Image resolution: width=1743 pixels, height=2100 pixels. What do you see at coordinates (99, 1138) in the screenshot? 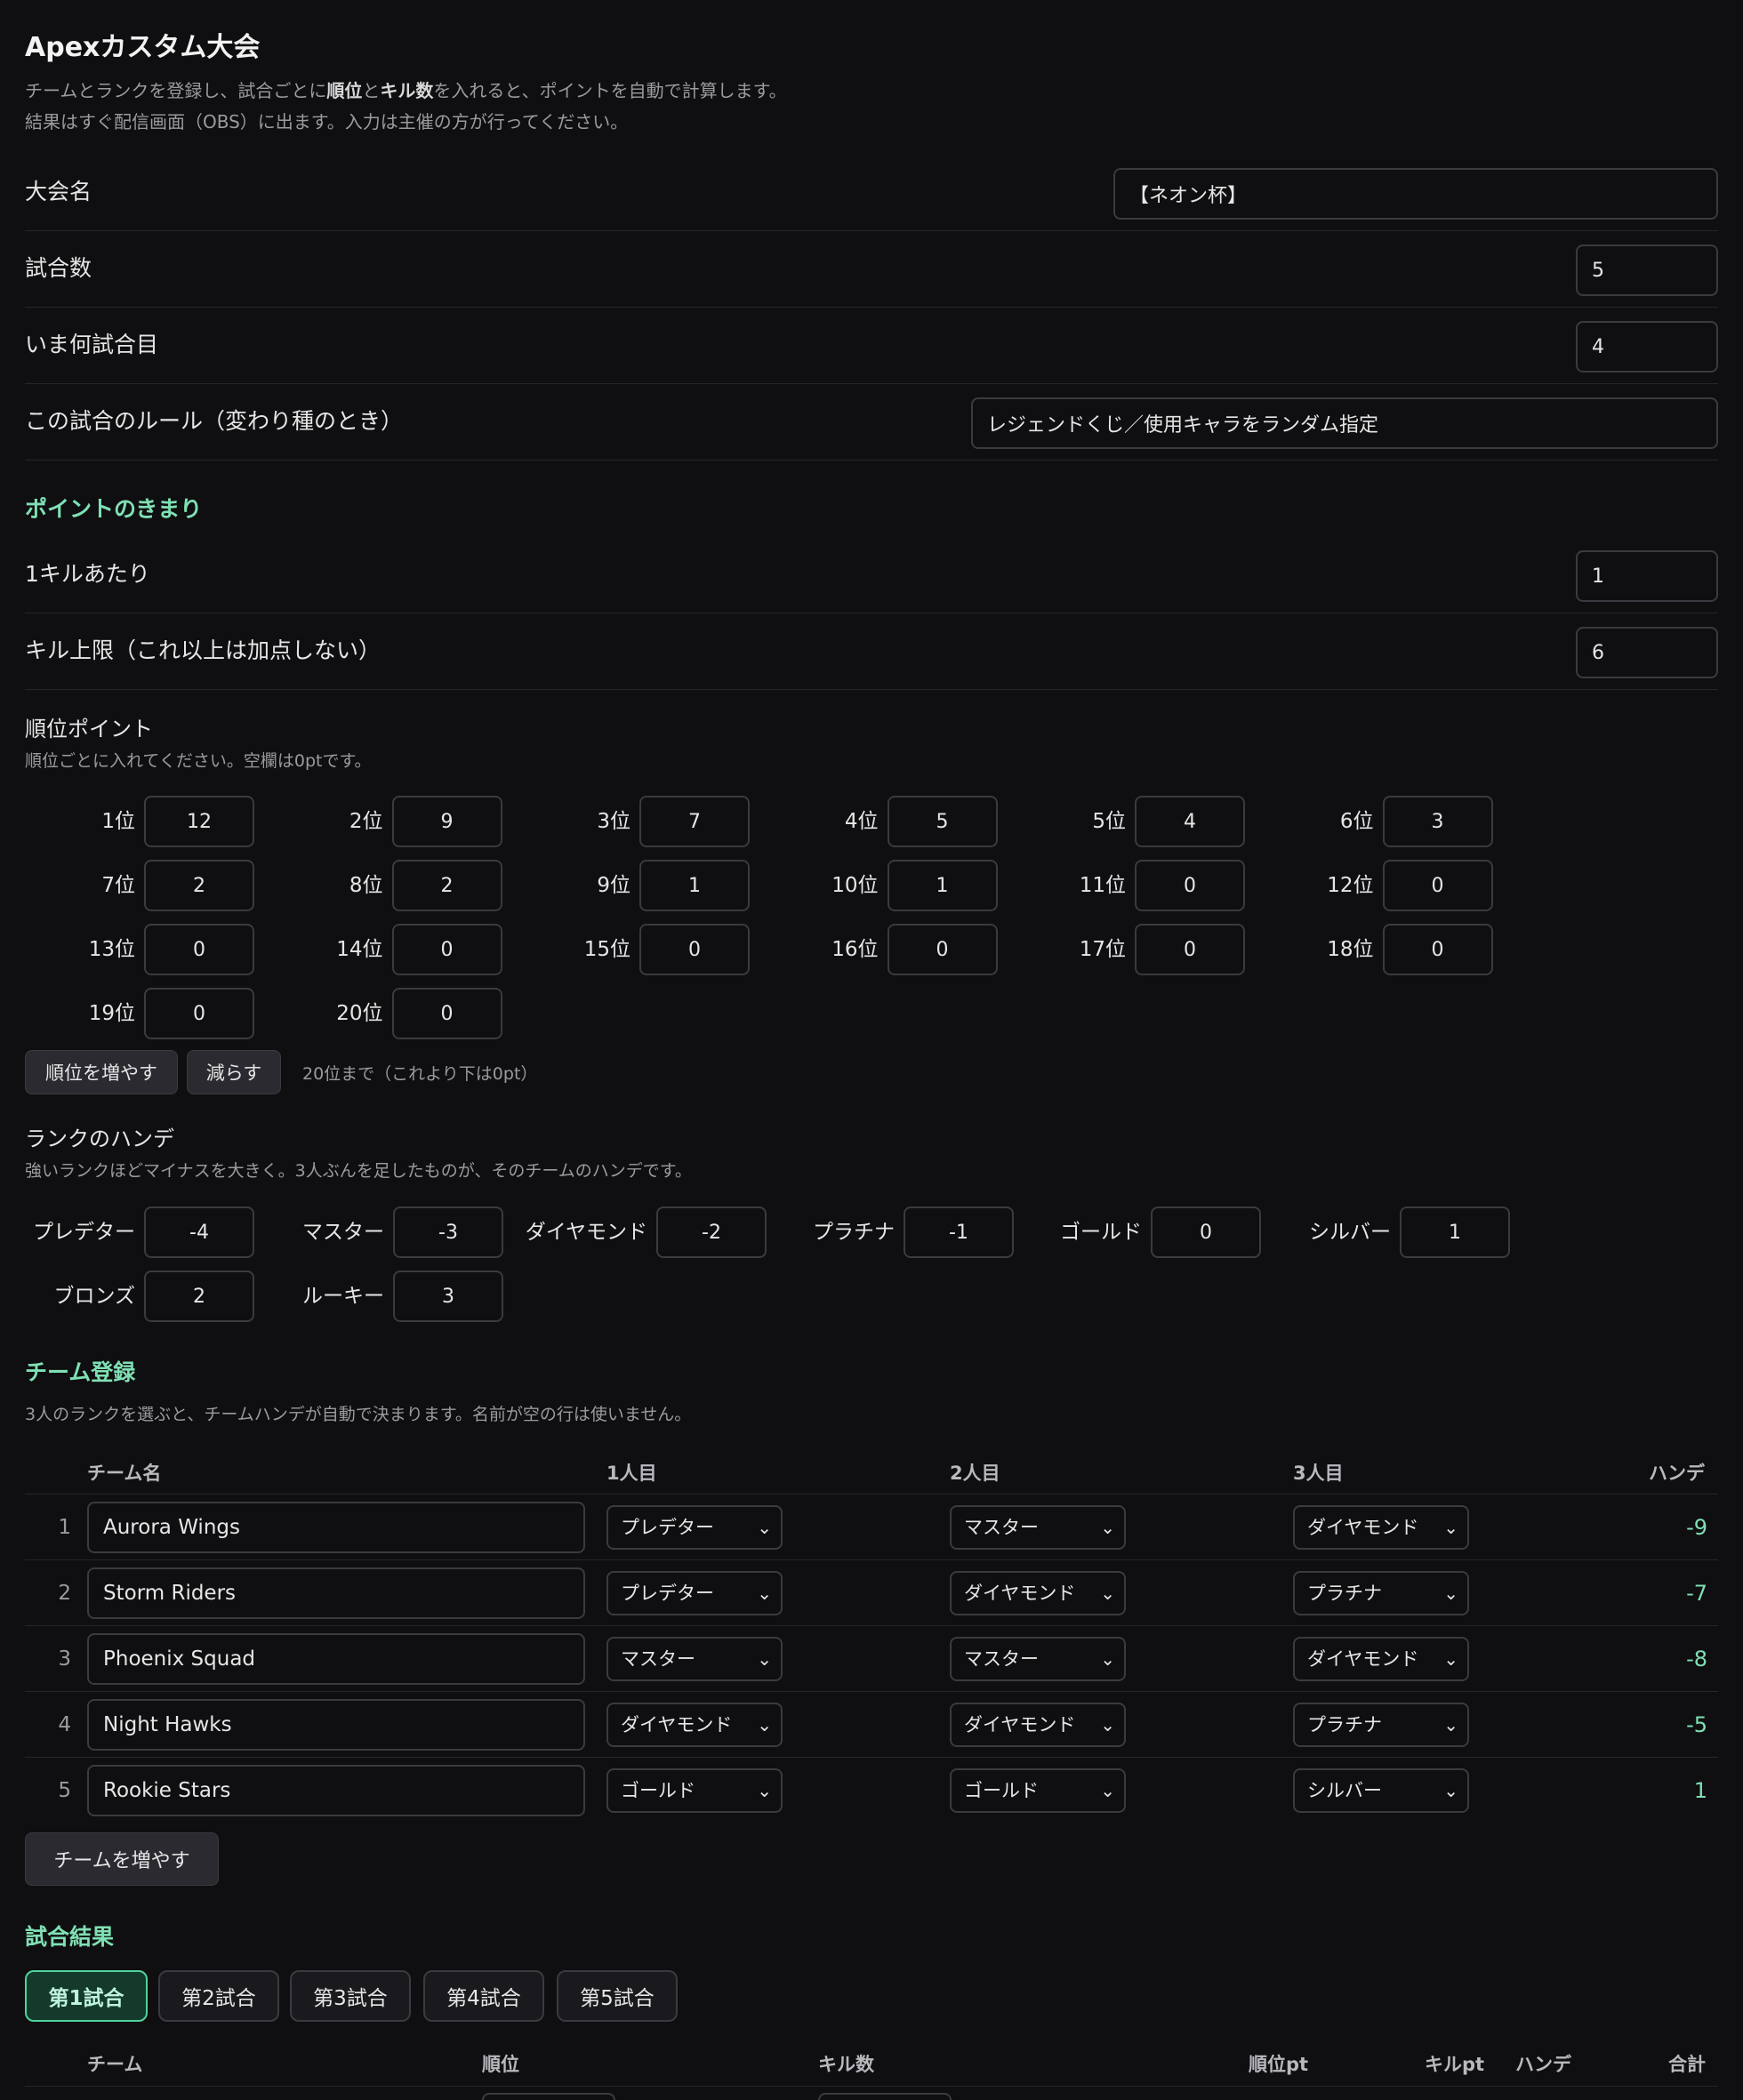
I see `handicap-title: ランクのハンデ` at bounding box center [99, 1138].